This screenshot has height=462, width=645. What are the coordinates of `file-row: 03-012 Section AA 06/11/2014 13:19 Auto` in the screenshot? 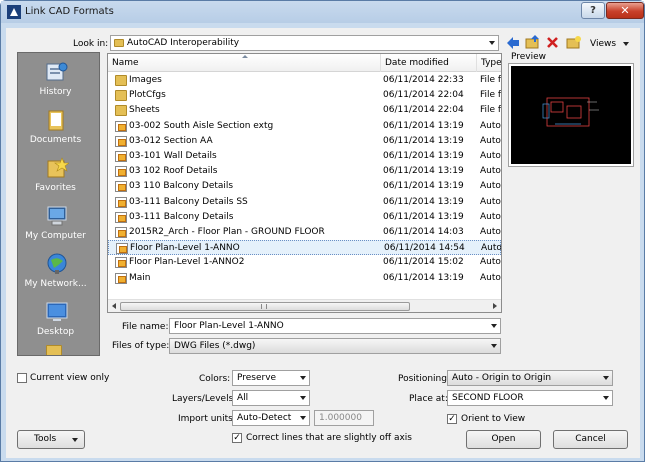 It's located at (304, 141).